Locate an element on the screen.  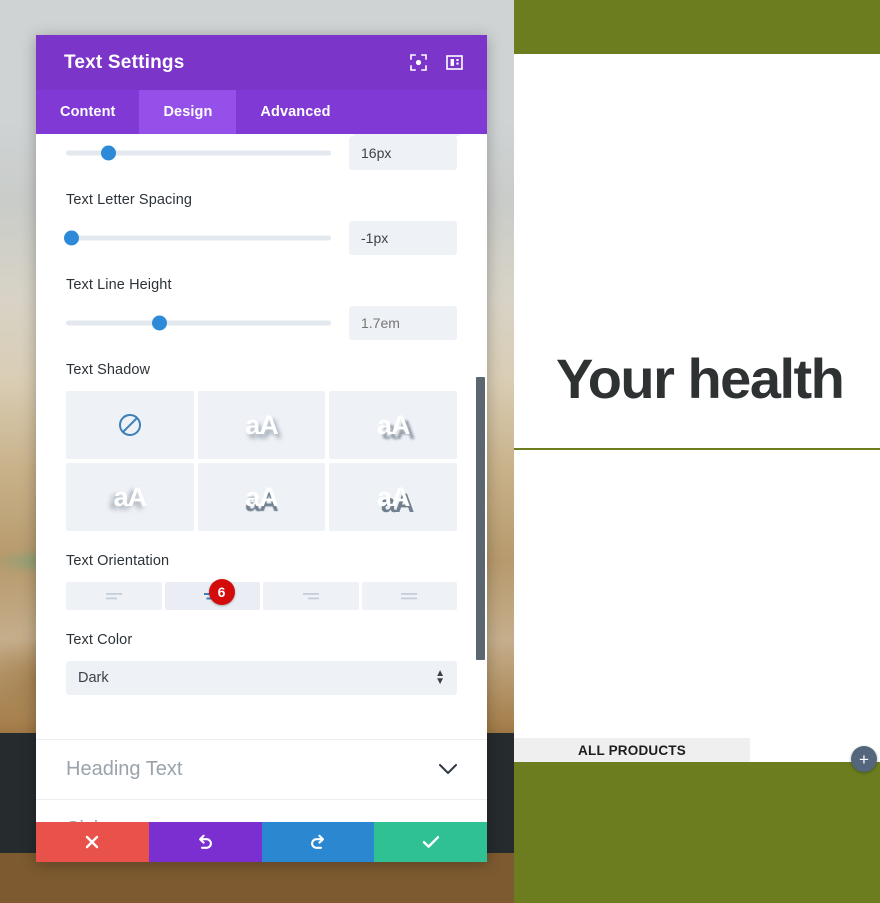
text-color-select-wrap: Dark ▲ ▼ is located at coordinates (261, 678).